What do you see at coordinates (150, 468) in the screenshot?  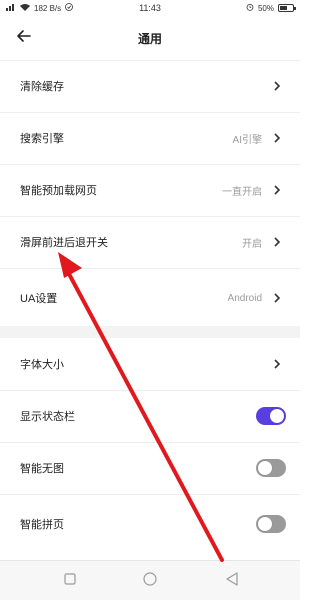 I see `setting-no-image: 智能无图` at bounding box center [150, 468].